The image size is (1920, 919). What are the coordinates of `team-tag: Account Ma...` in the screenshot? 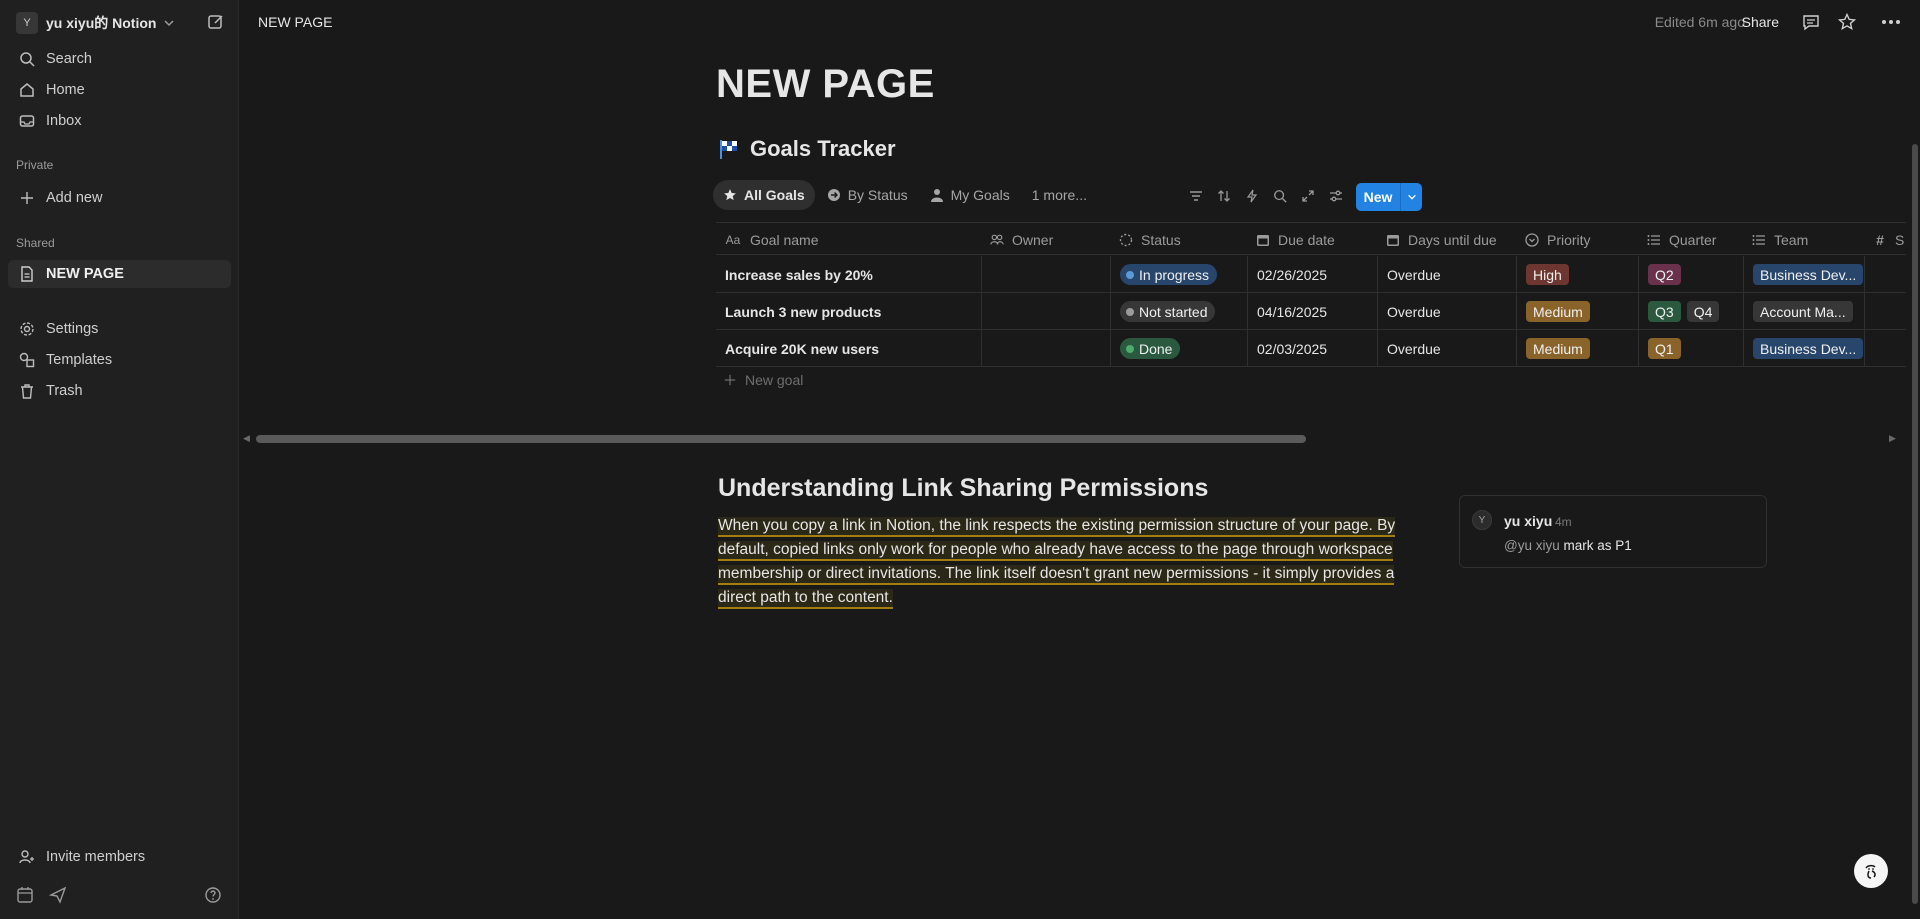 It's located at (1803, 311).